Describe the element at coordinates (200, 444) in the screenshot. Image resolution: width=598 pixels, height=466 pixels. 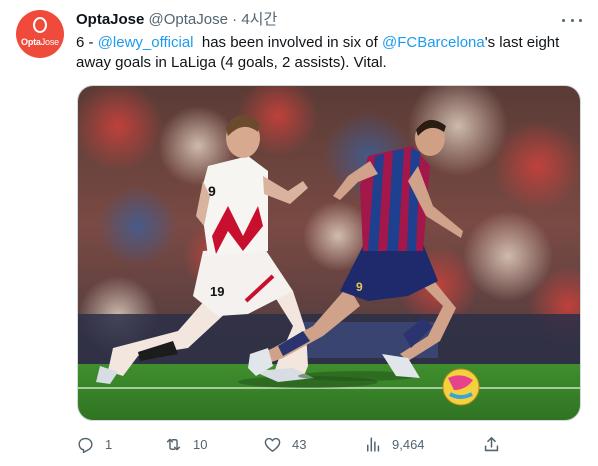
I see `retweet-count: 10` at that location.